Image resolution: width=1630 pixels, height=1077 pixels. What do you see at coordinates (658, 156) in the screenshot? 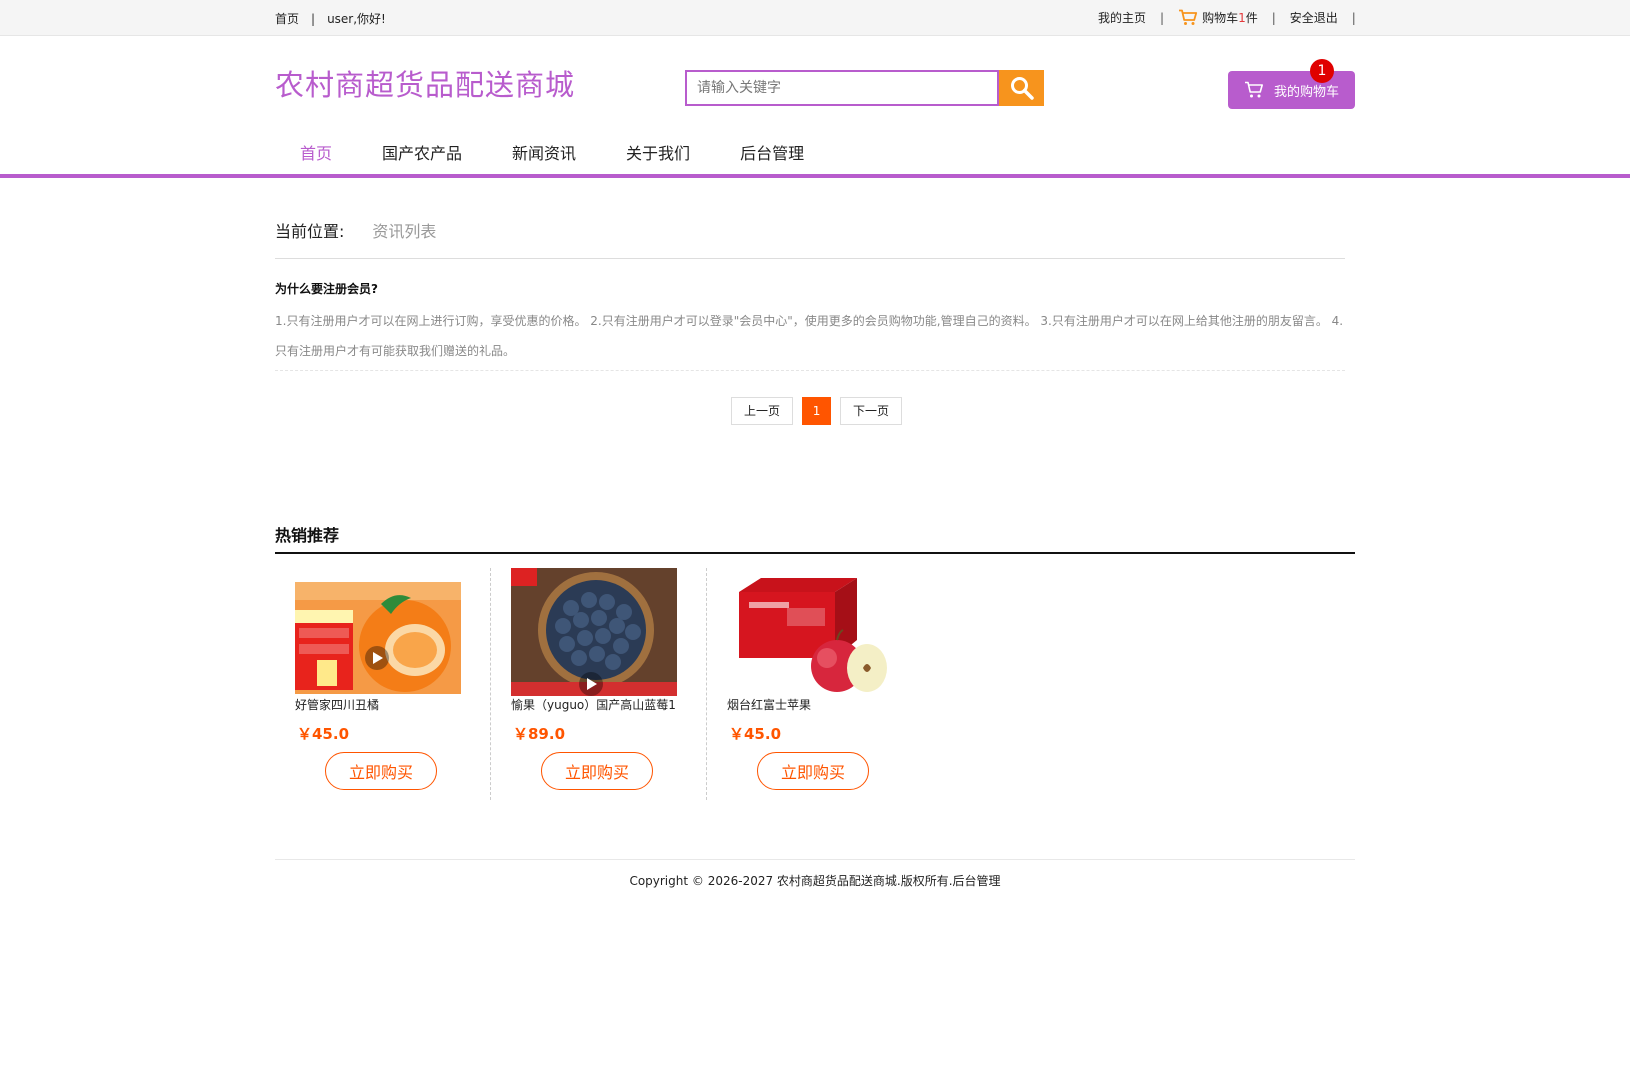
I see `nav-item-about: 关于我们` at bounding box center [658, 156].